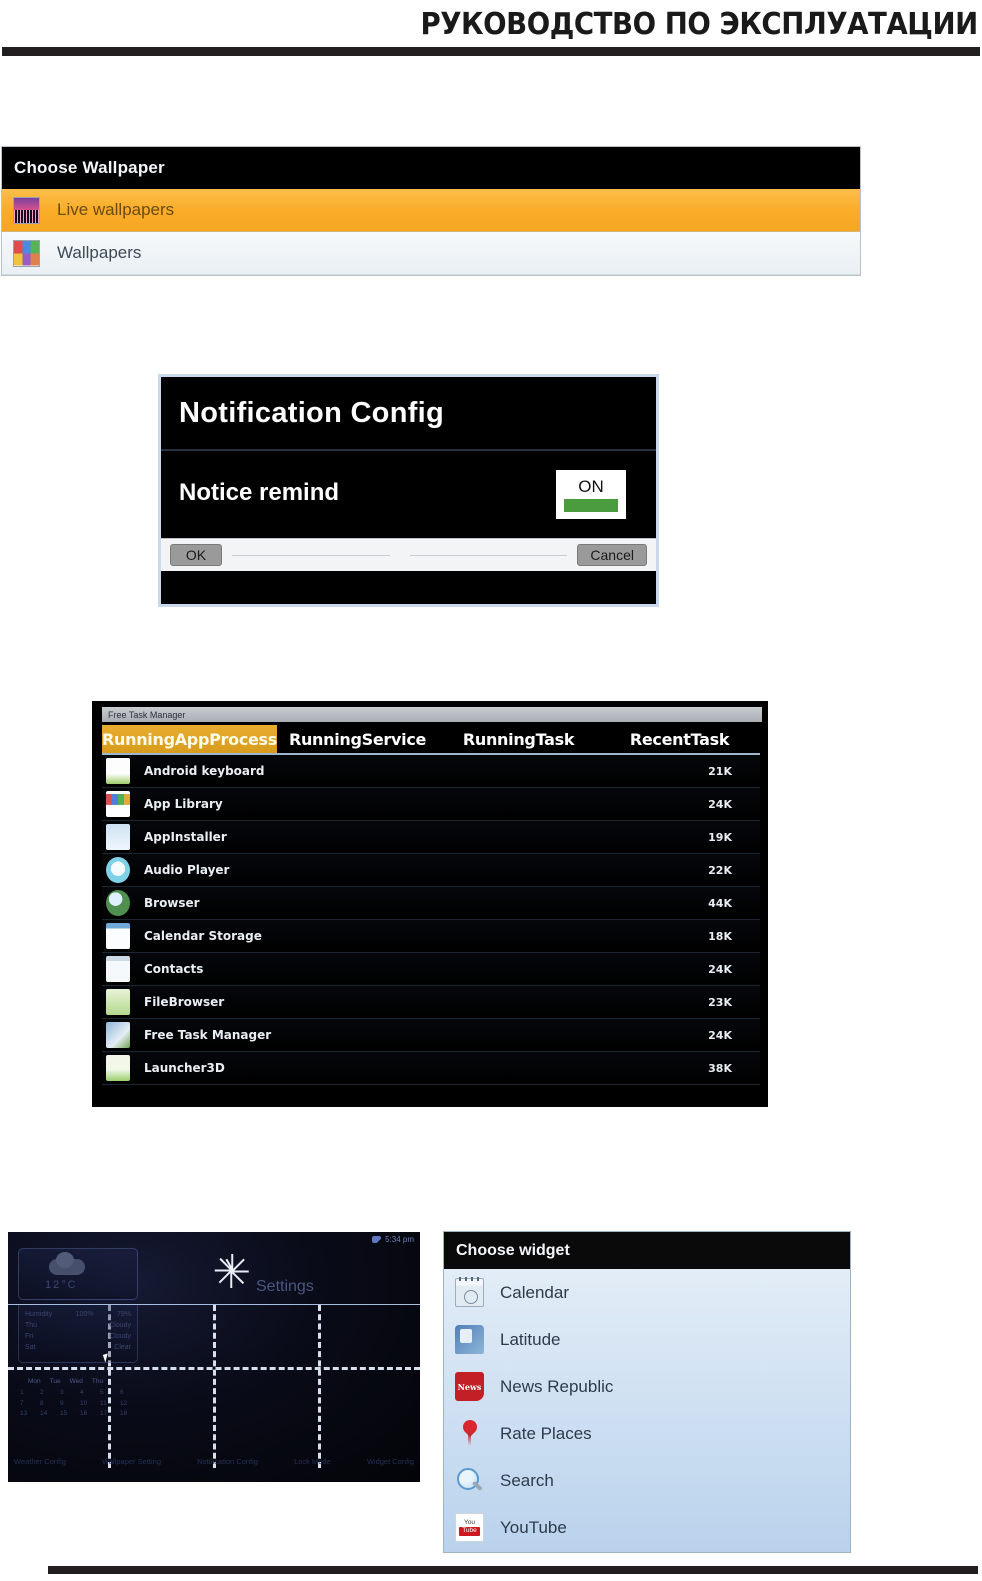 The image size is (982, 1581). I want to click on menu-item-widget-config: Widget Config, so click(390, 1461).